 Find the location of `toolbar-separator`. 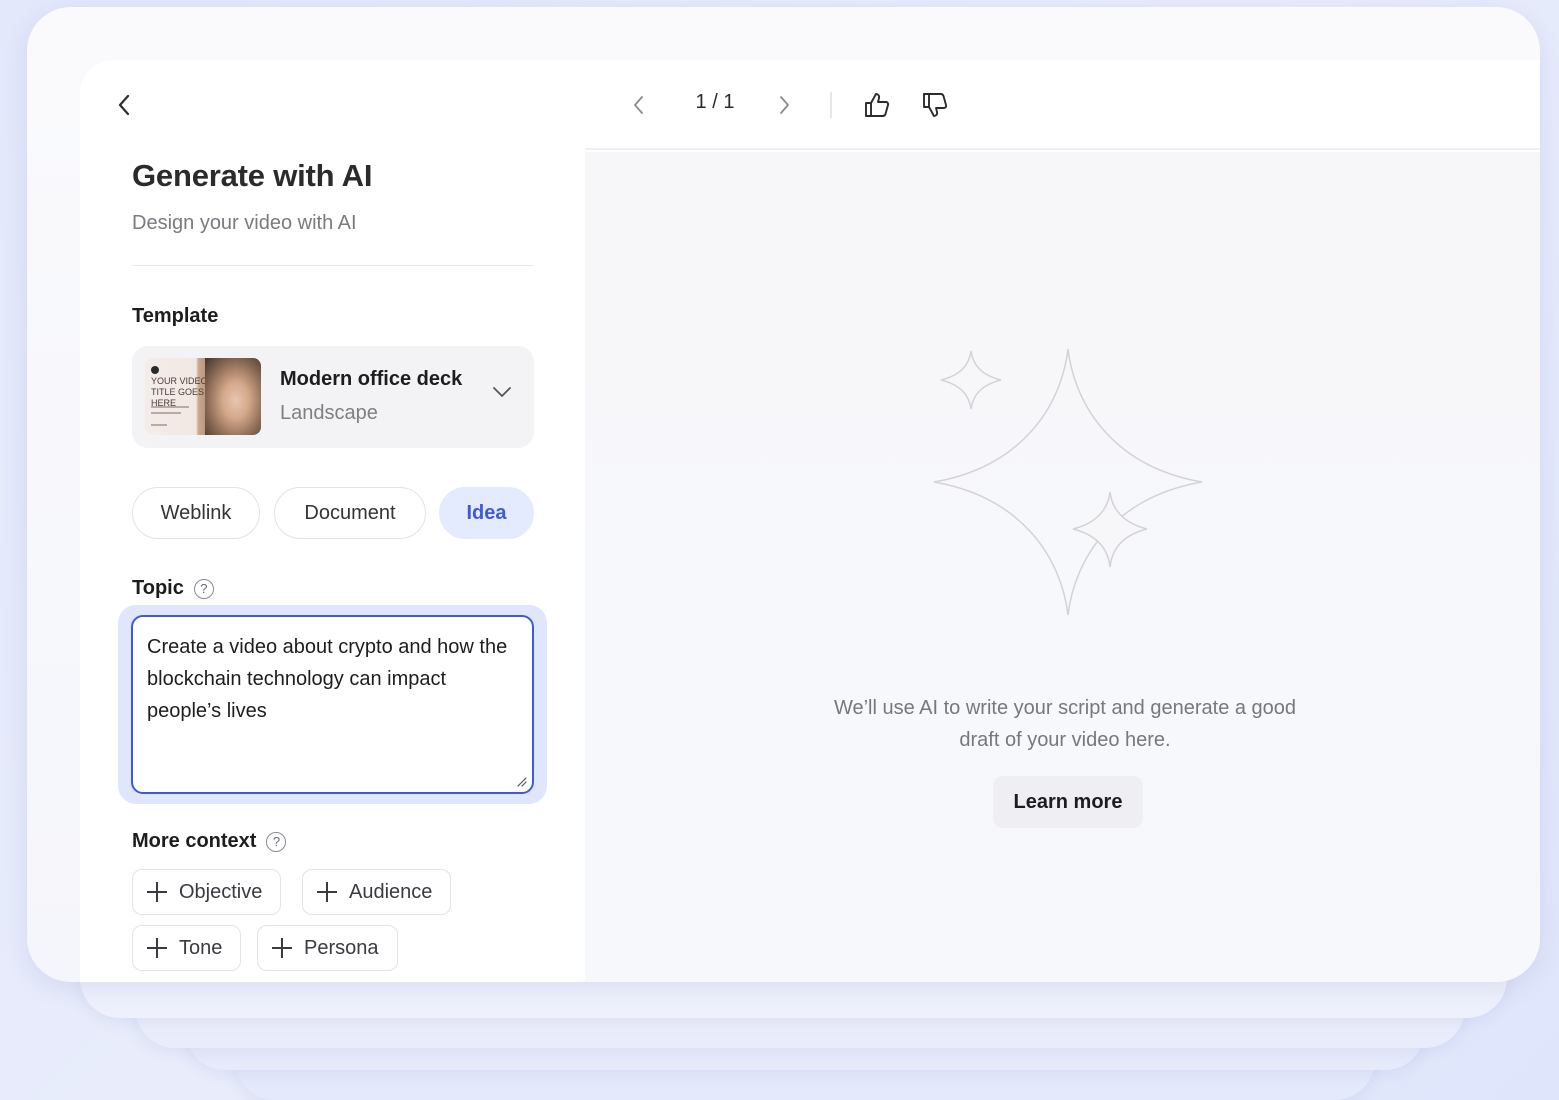

toolbar-separator is located at coordinates (831, 105).